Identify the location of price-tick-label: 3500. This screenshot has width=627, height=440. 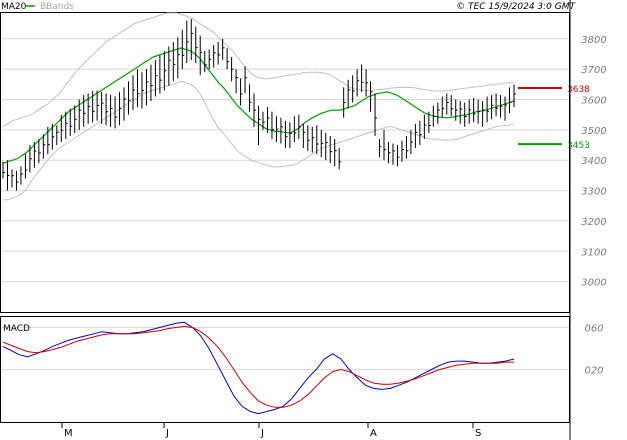
(593, 131).